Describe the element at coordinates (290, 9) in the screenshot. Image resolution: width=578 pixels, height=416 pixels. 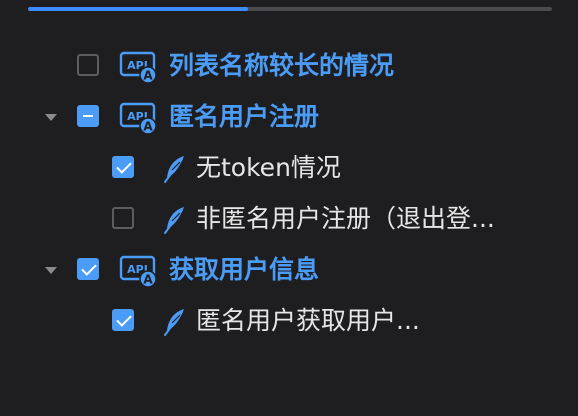
I see `progress-bar` at that location.